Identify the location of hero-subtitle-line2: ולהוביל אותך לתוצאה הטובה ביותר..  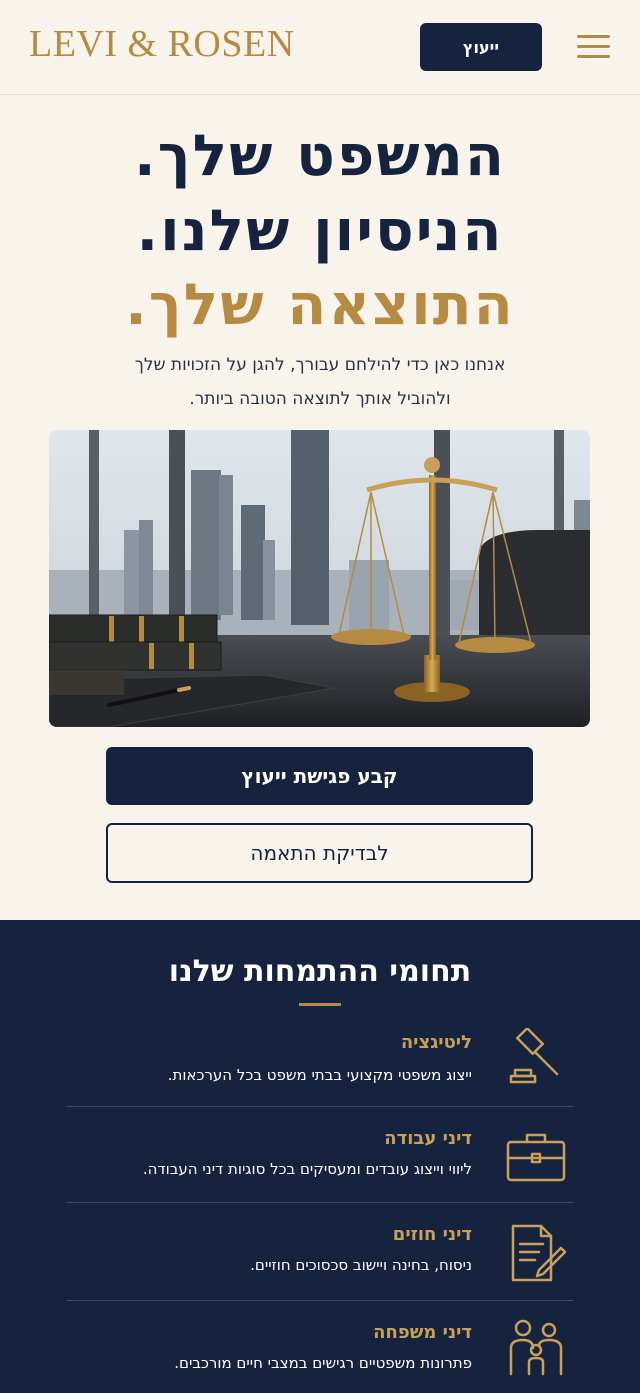
(320, 399).